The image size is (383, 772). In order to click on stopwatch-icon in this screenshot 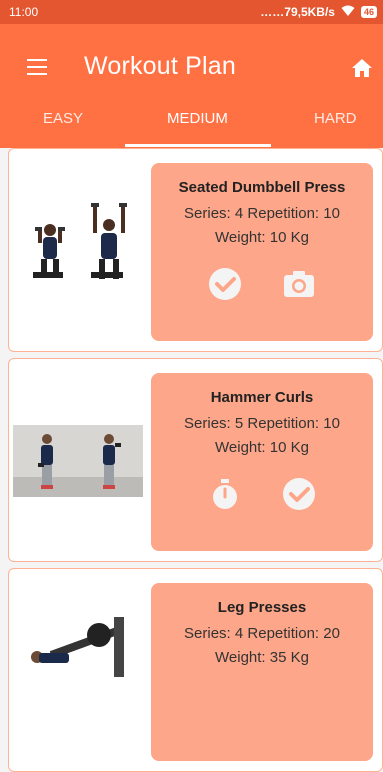, I will do `click(225, 494)`.